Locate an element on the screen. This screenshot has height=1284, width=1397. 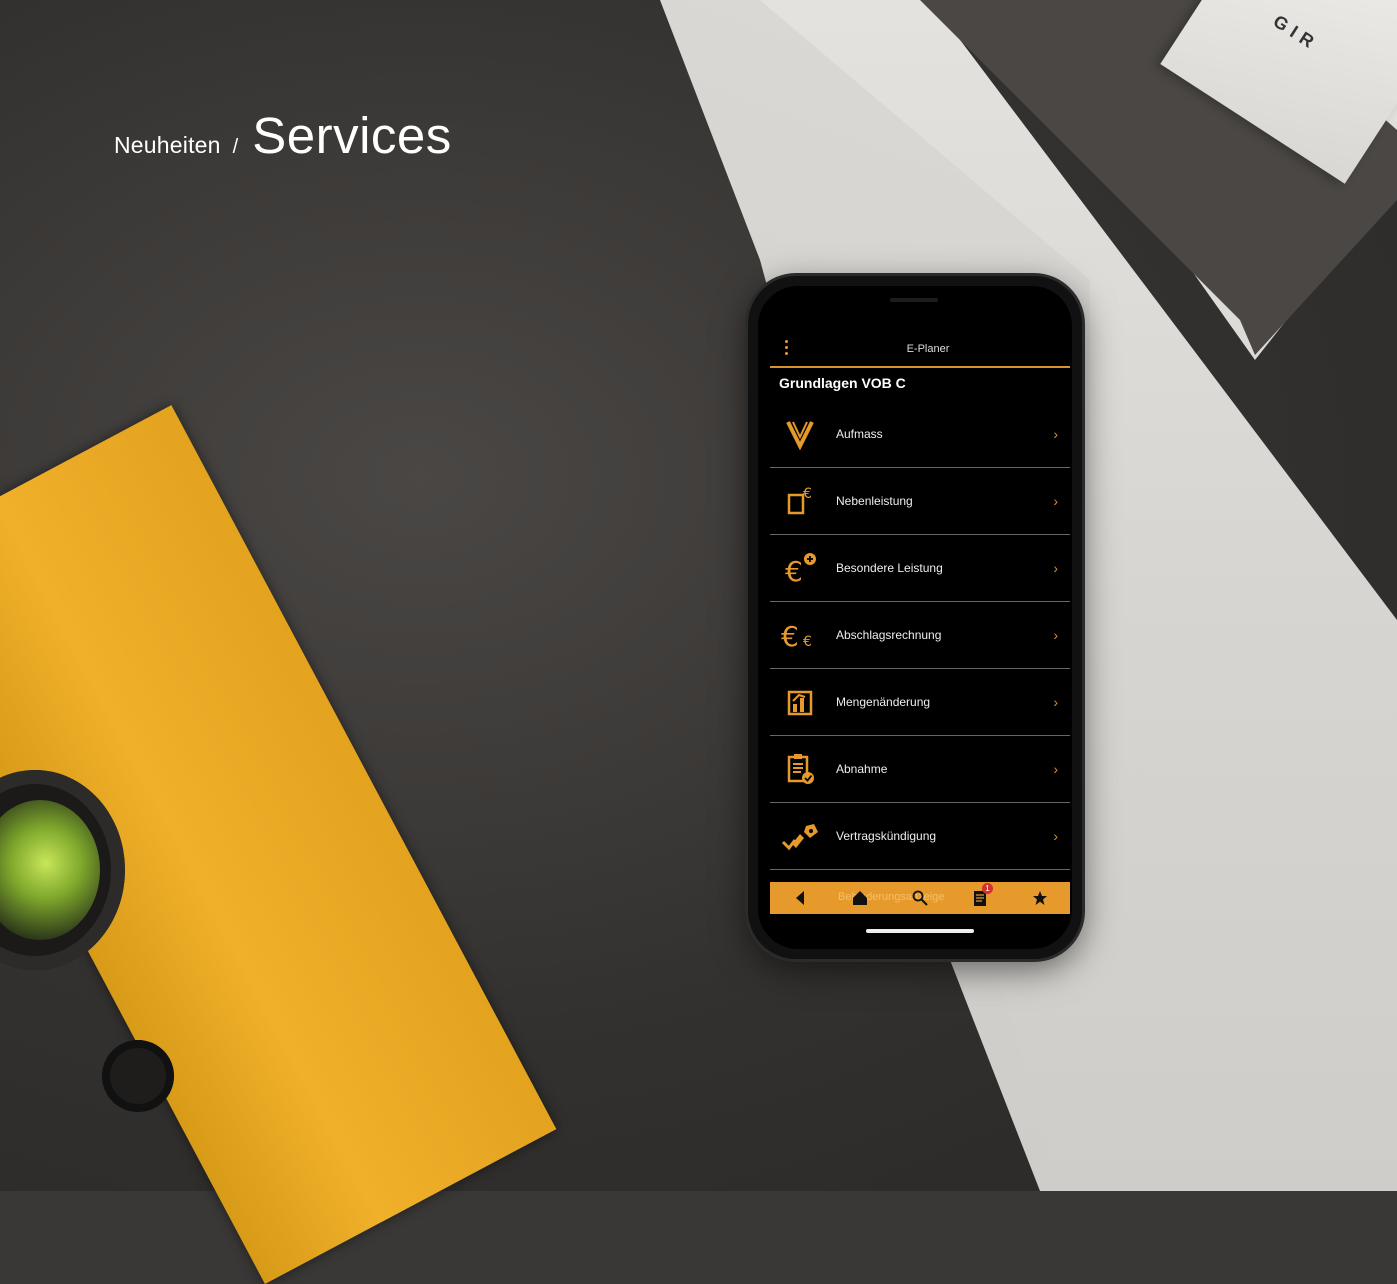
app-title: E-Planer is located at coordinates (928, 349).